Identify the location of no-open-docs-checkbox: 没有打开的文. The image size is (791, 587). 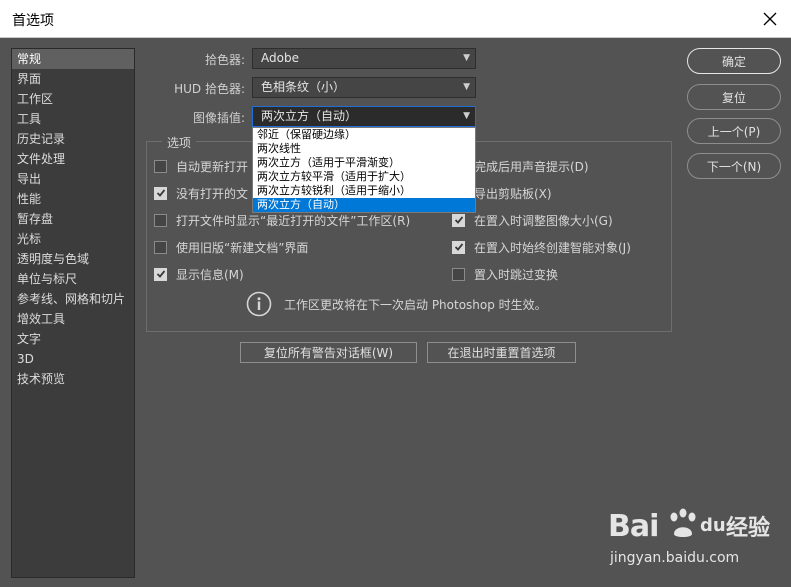
(201, 193).